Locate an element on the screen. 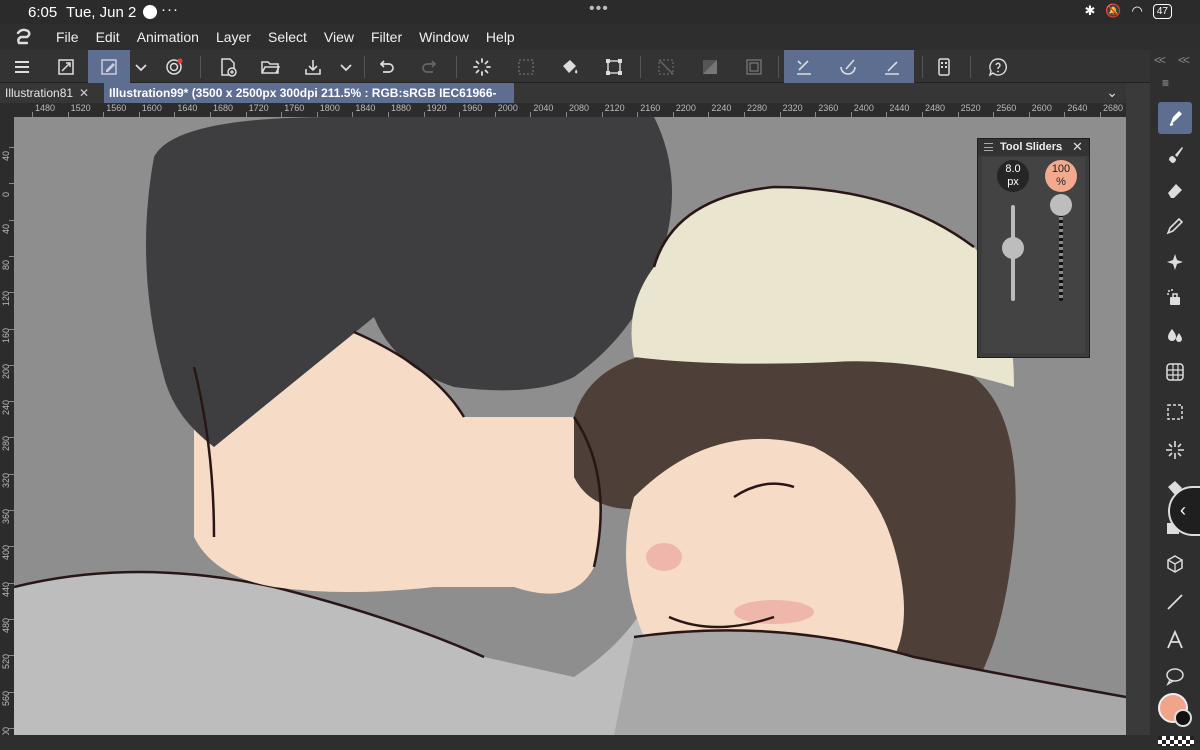 This screenshot has height=750, width=1200. deselect-icon is located at coordinates (666, 66).